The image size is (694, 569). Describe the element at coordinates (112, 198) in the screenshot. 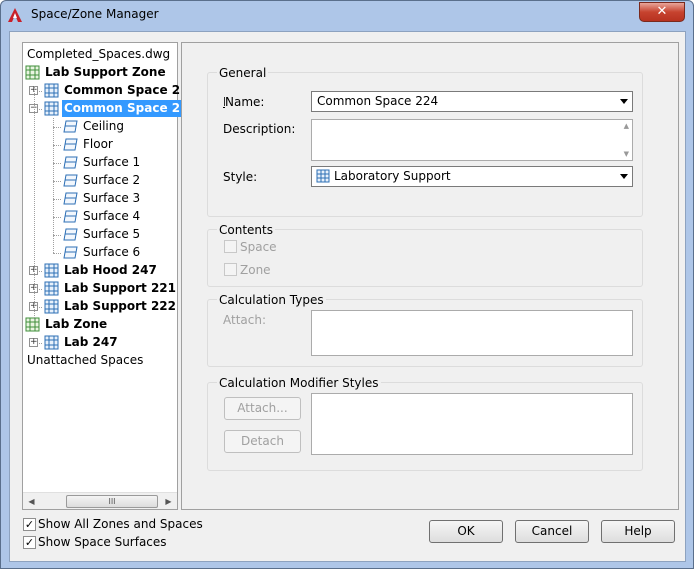

I see `tree-item-label: Surface 3` at that location.